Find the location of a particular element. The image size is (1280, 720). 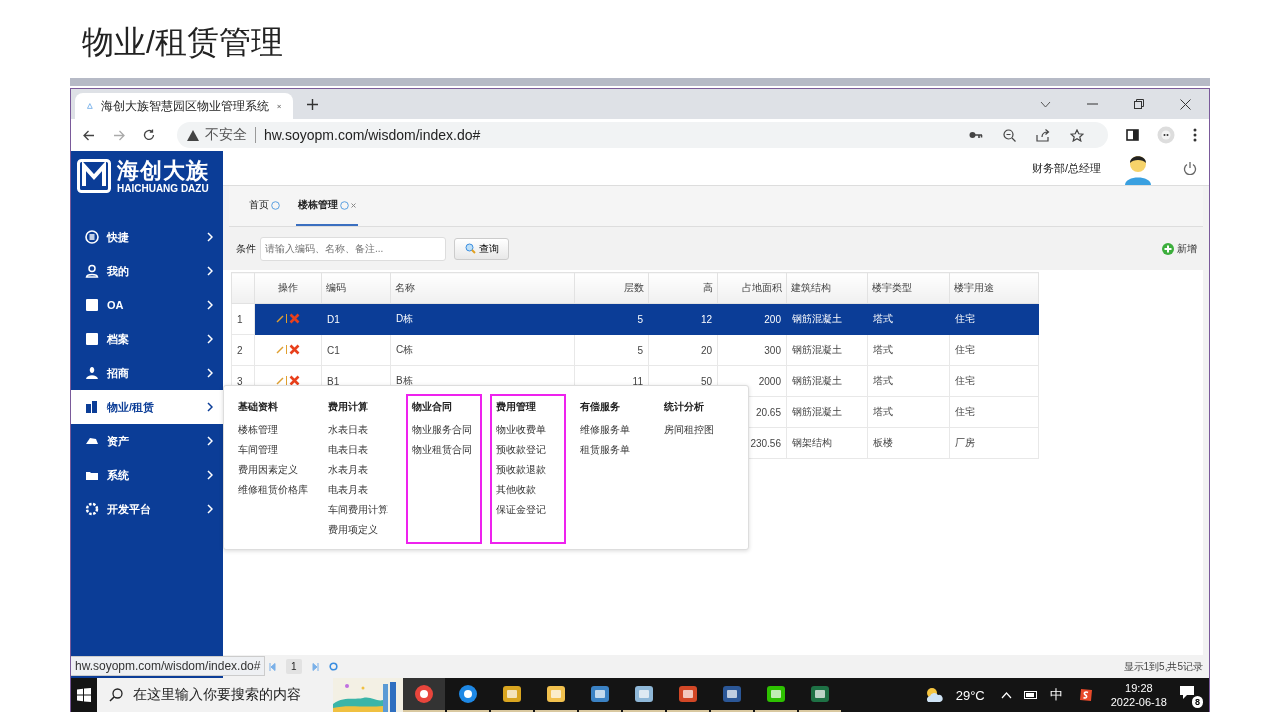

edit-icon is located at coordinates (280, 318).